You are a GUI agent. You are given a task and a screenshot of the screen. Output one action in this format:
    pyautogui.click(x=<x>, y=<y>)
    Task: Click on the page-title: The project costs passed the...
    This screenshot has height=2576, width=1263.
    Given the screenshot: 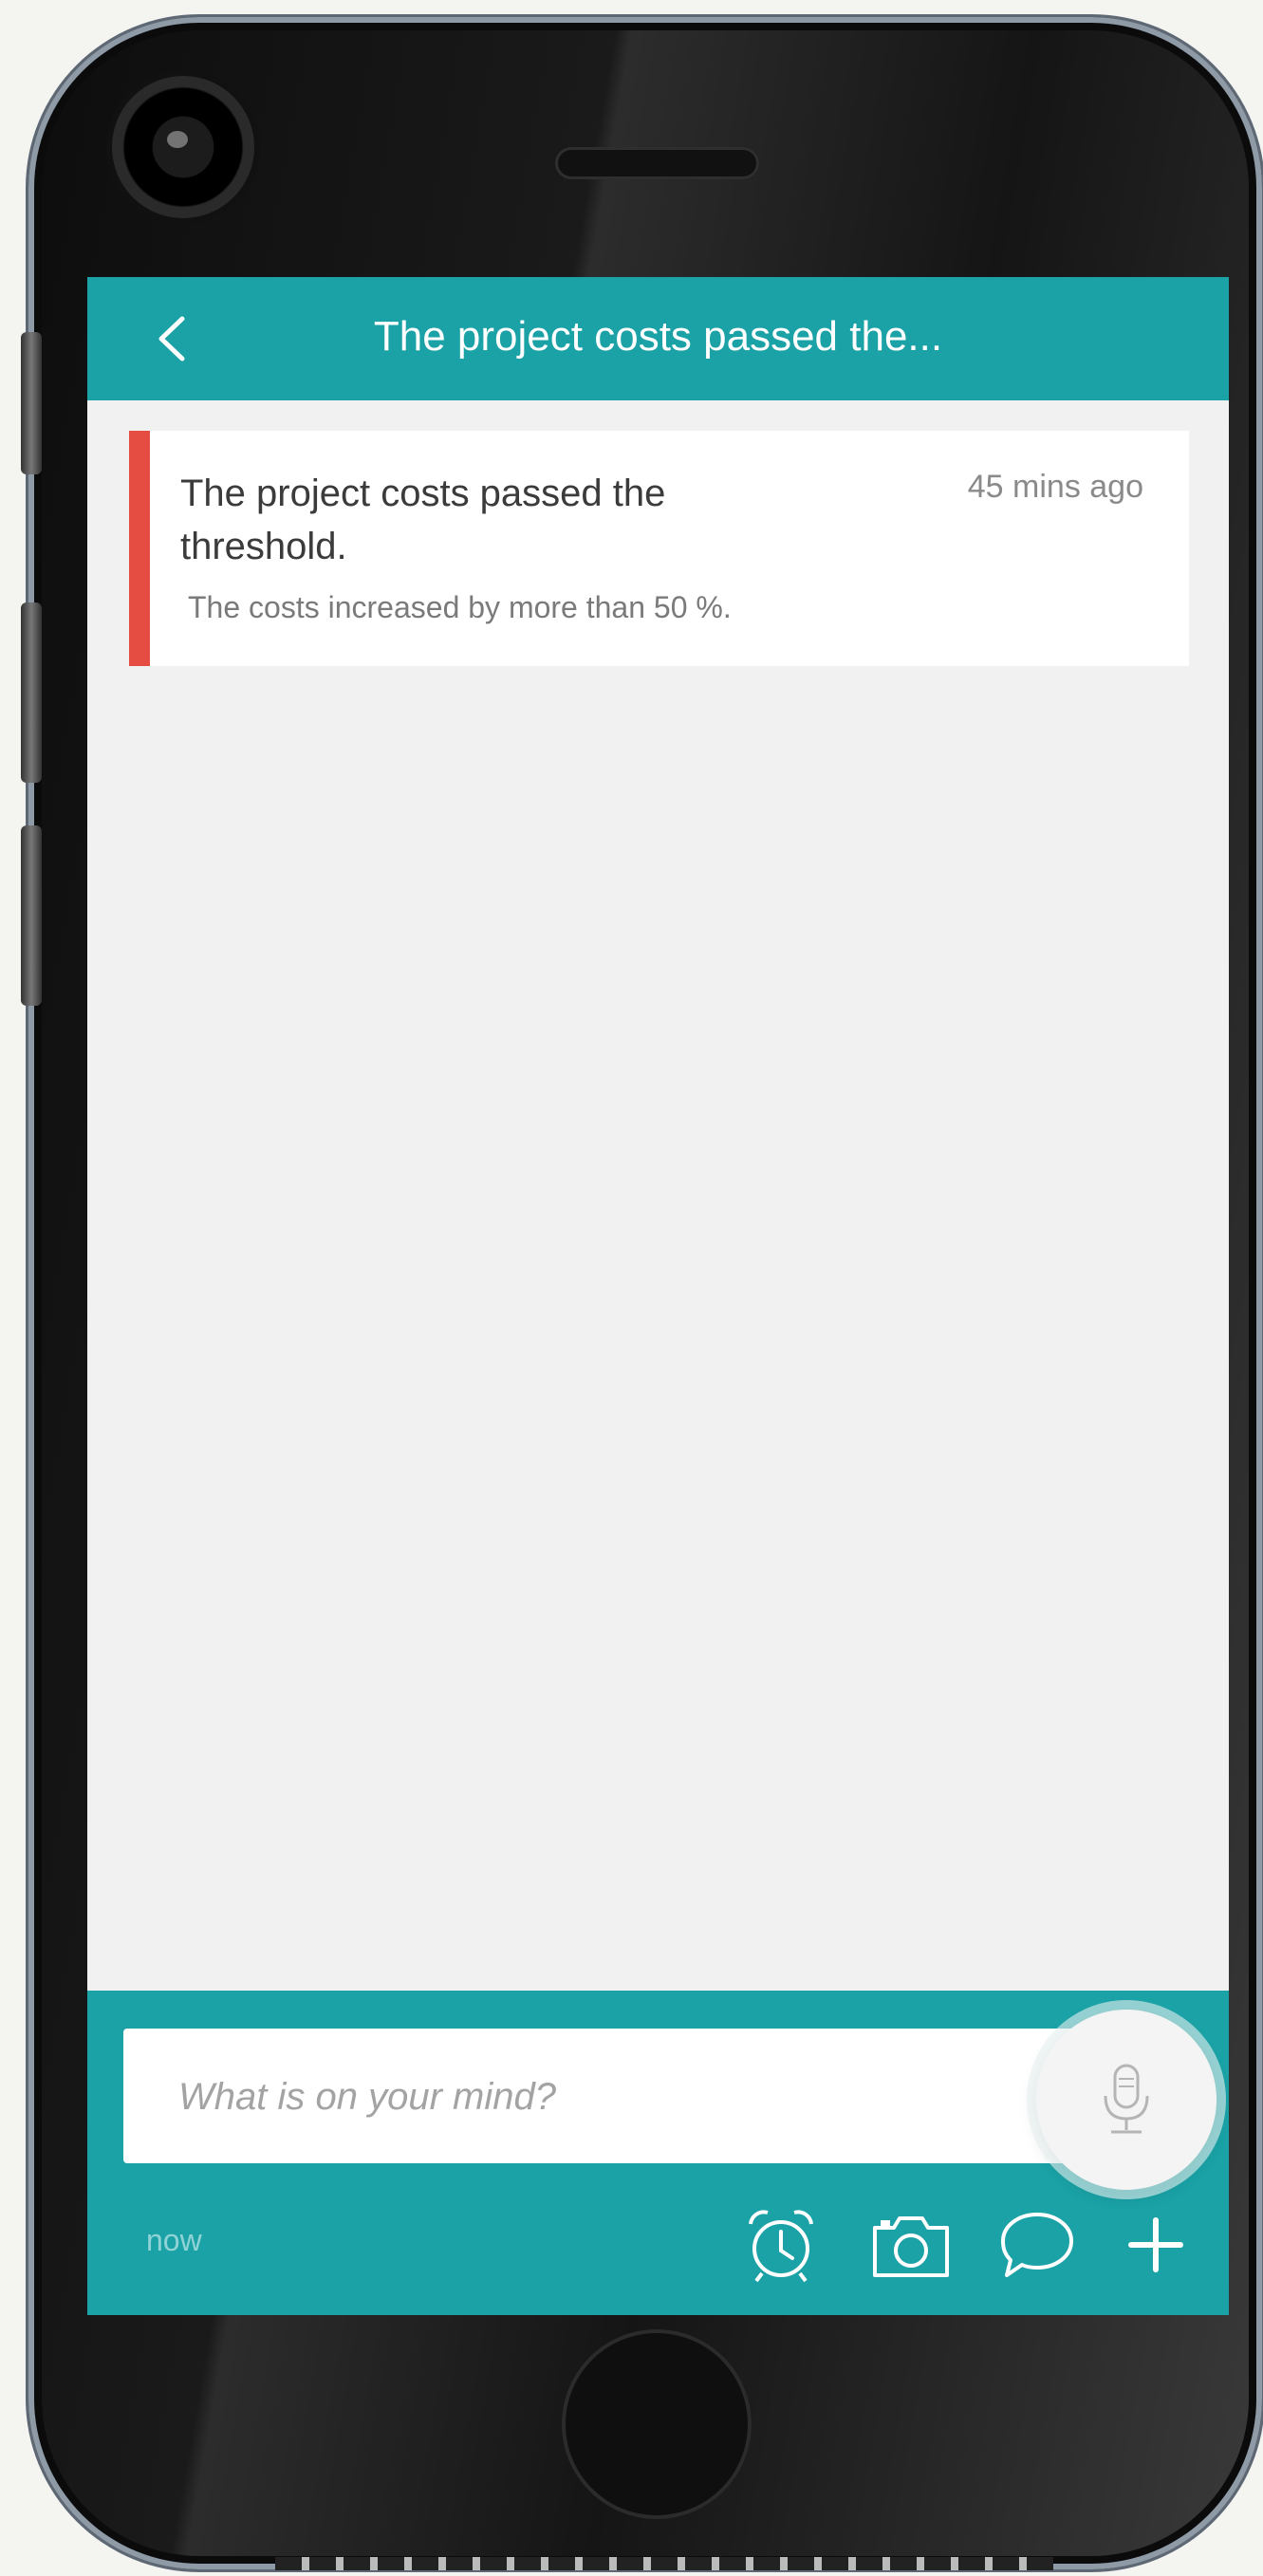 What is the action you would take?
    pyautogui.click(x=658, y=336)
    